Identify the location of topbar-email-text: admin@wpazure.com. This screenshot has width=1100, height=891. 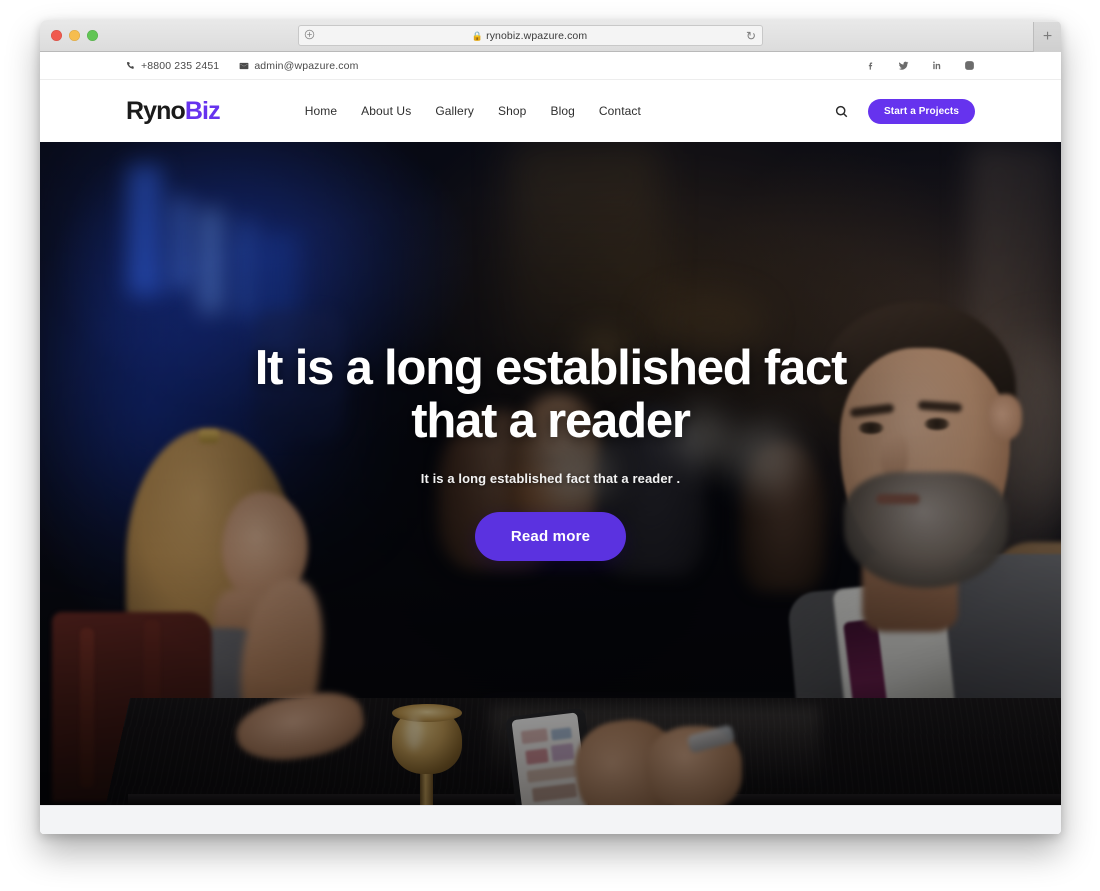
(306, 65).